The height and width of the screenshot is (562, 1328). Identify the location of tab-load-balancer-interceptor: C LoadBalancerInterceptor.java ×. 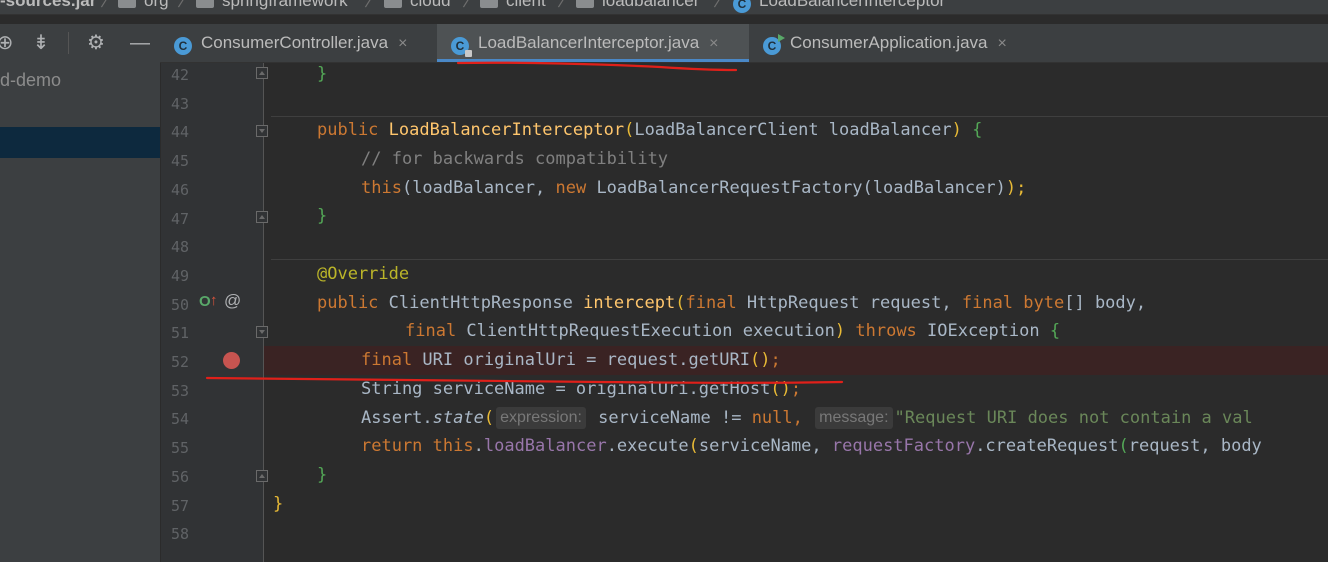
(593, 43).